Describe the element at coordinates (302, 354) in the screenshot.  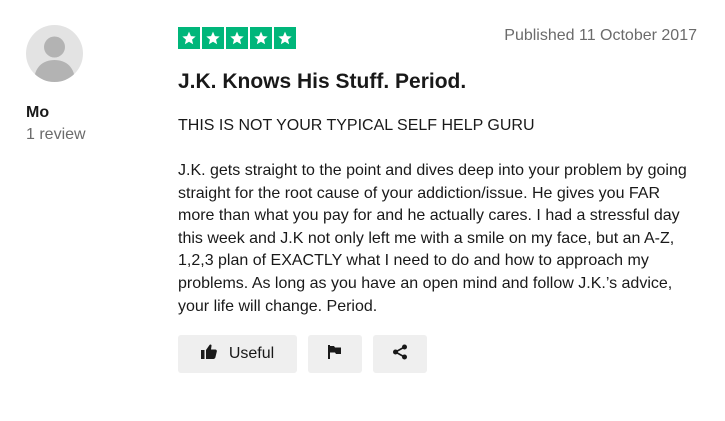
I see `review-actions: Useful` at that location.